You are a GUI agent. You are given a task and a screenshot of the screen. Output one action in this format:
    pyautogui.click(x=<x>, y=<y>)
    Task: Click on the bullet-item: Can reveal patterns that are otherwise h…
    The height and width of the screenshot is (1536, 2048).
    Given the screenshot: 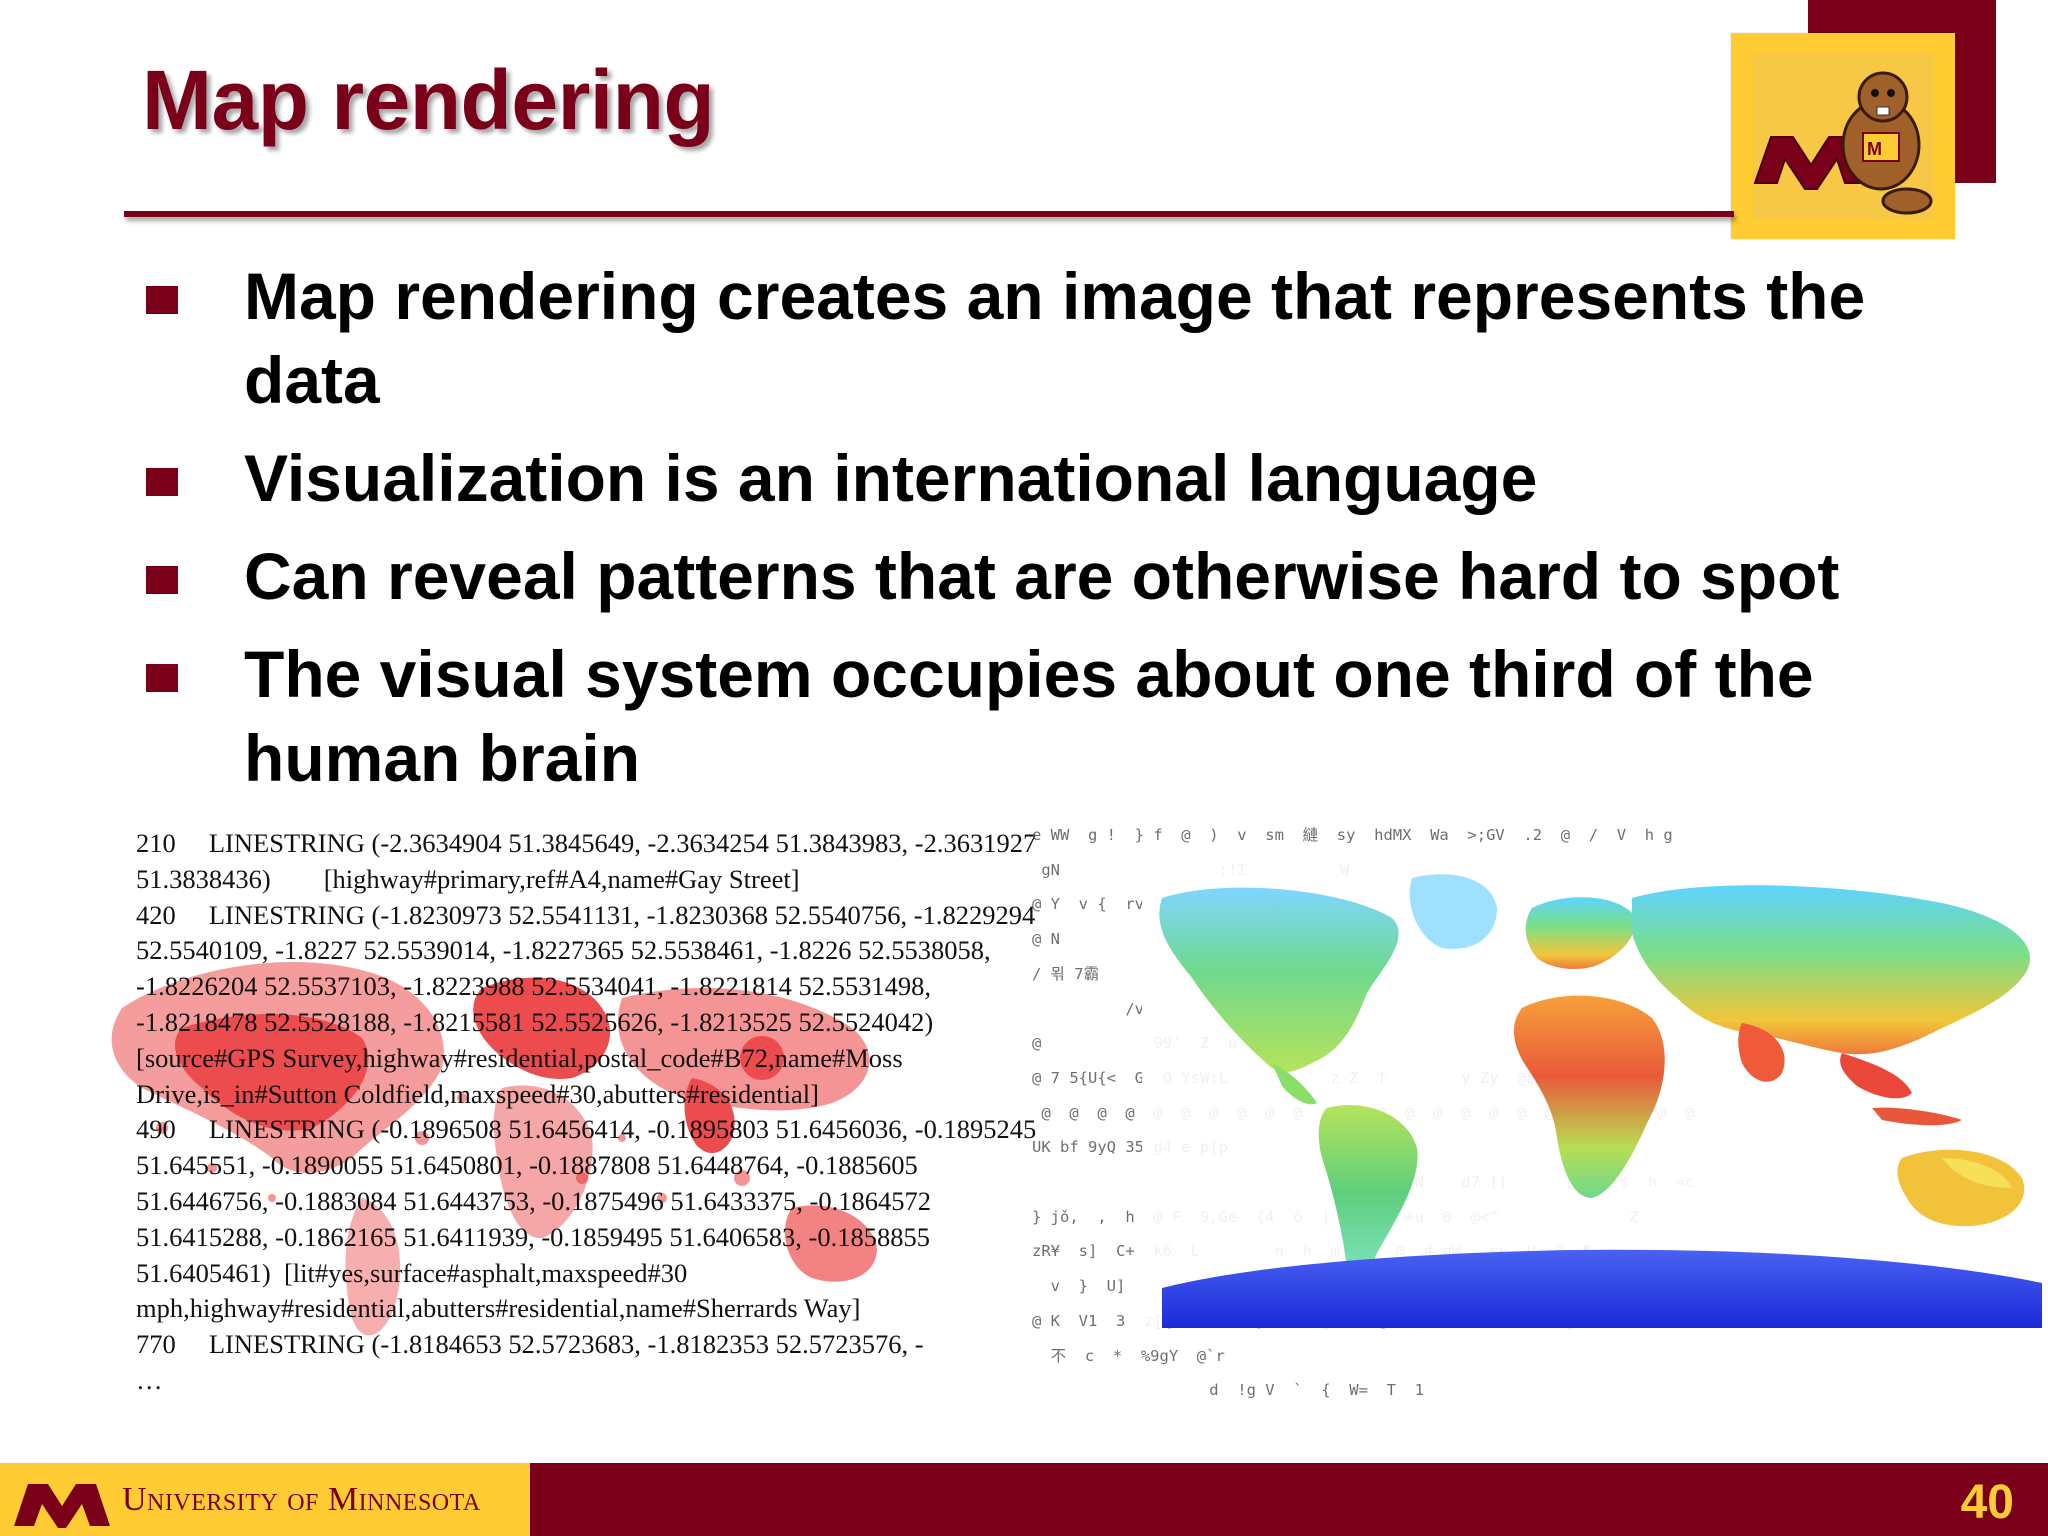 What is the action you would take?
    pyautogui.click(x=1040, y=576)
    